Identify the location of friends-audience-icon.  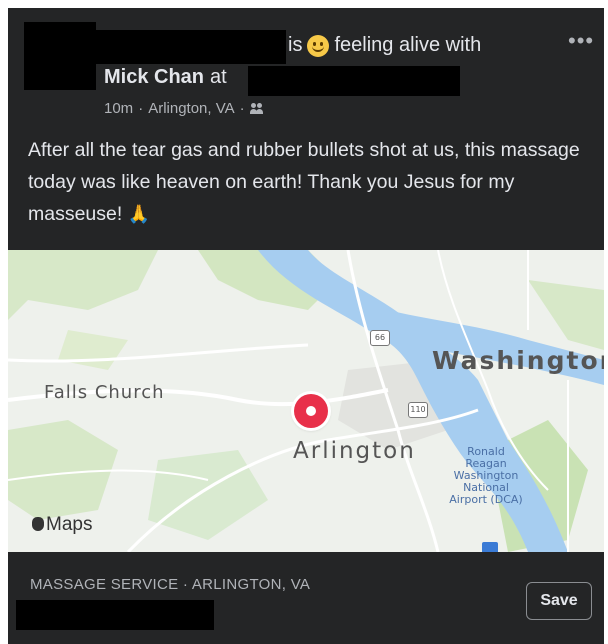
(256, 108).